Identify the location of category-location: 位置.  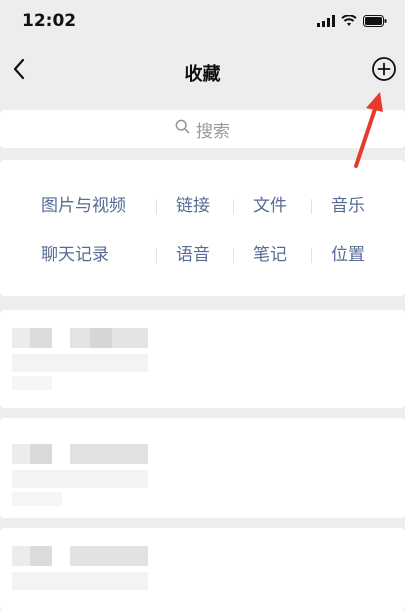
(348, 255).